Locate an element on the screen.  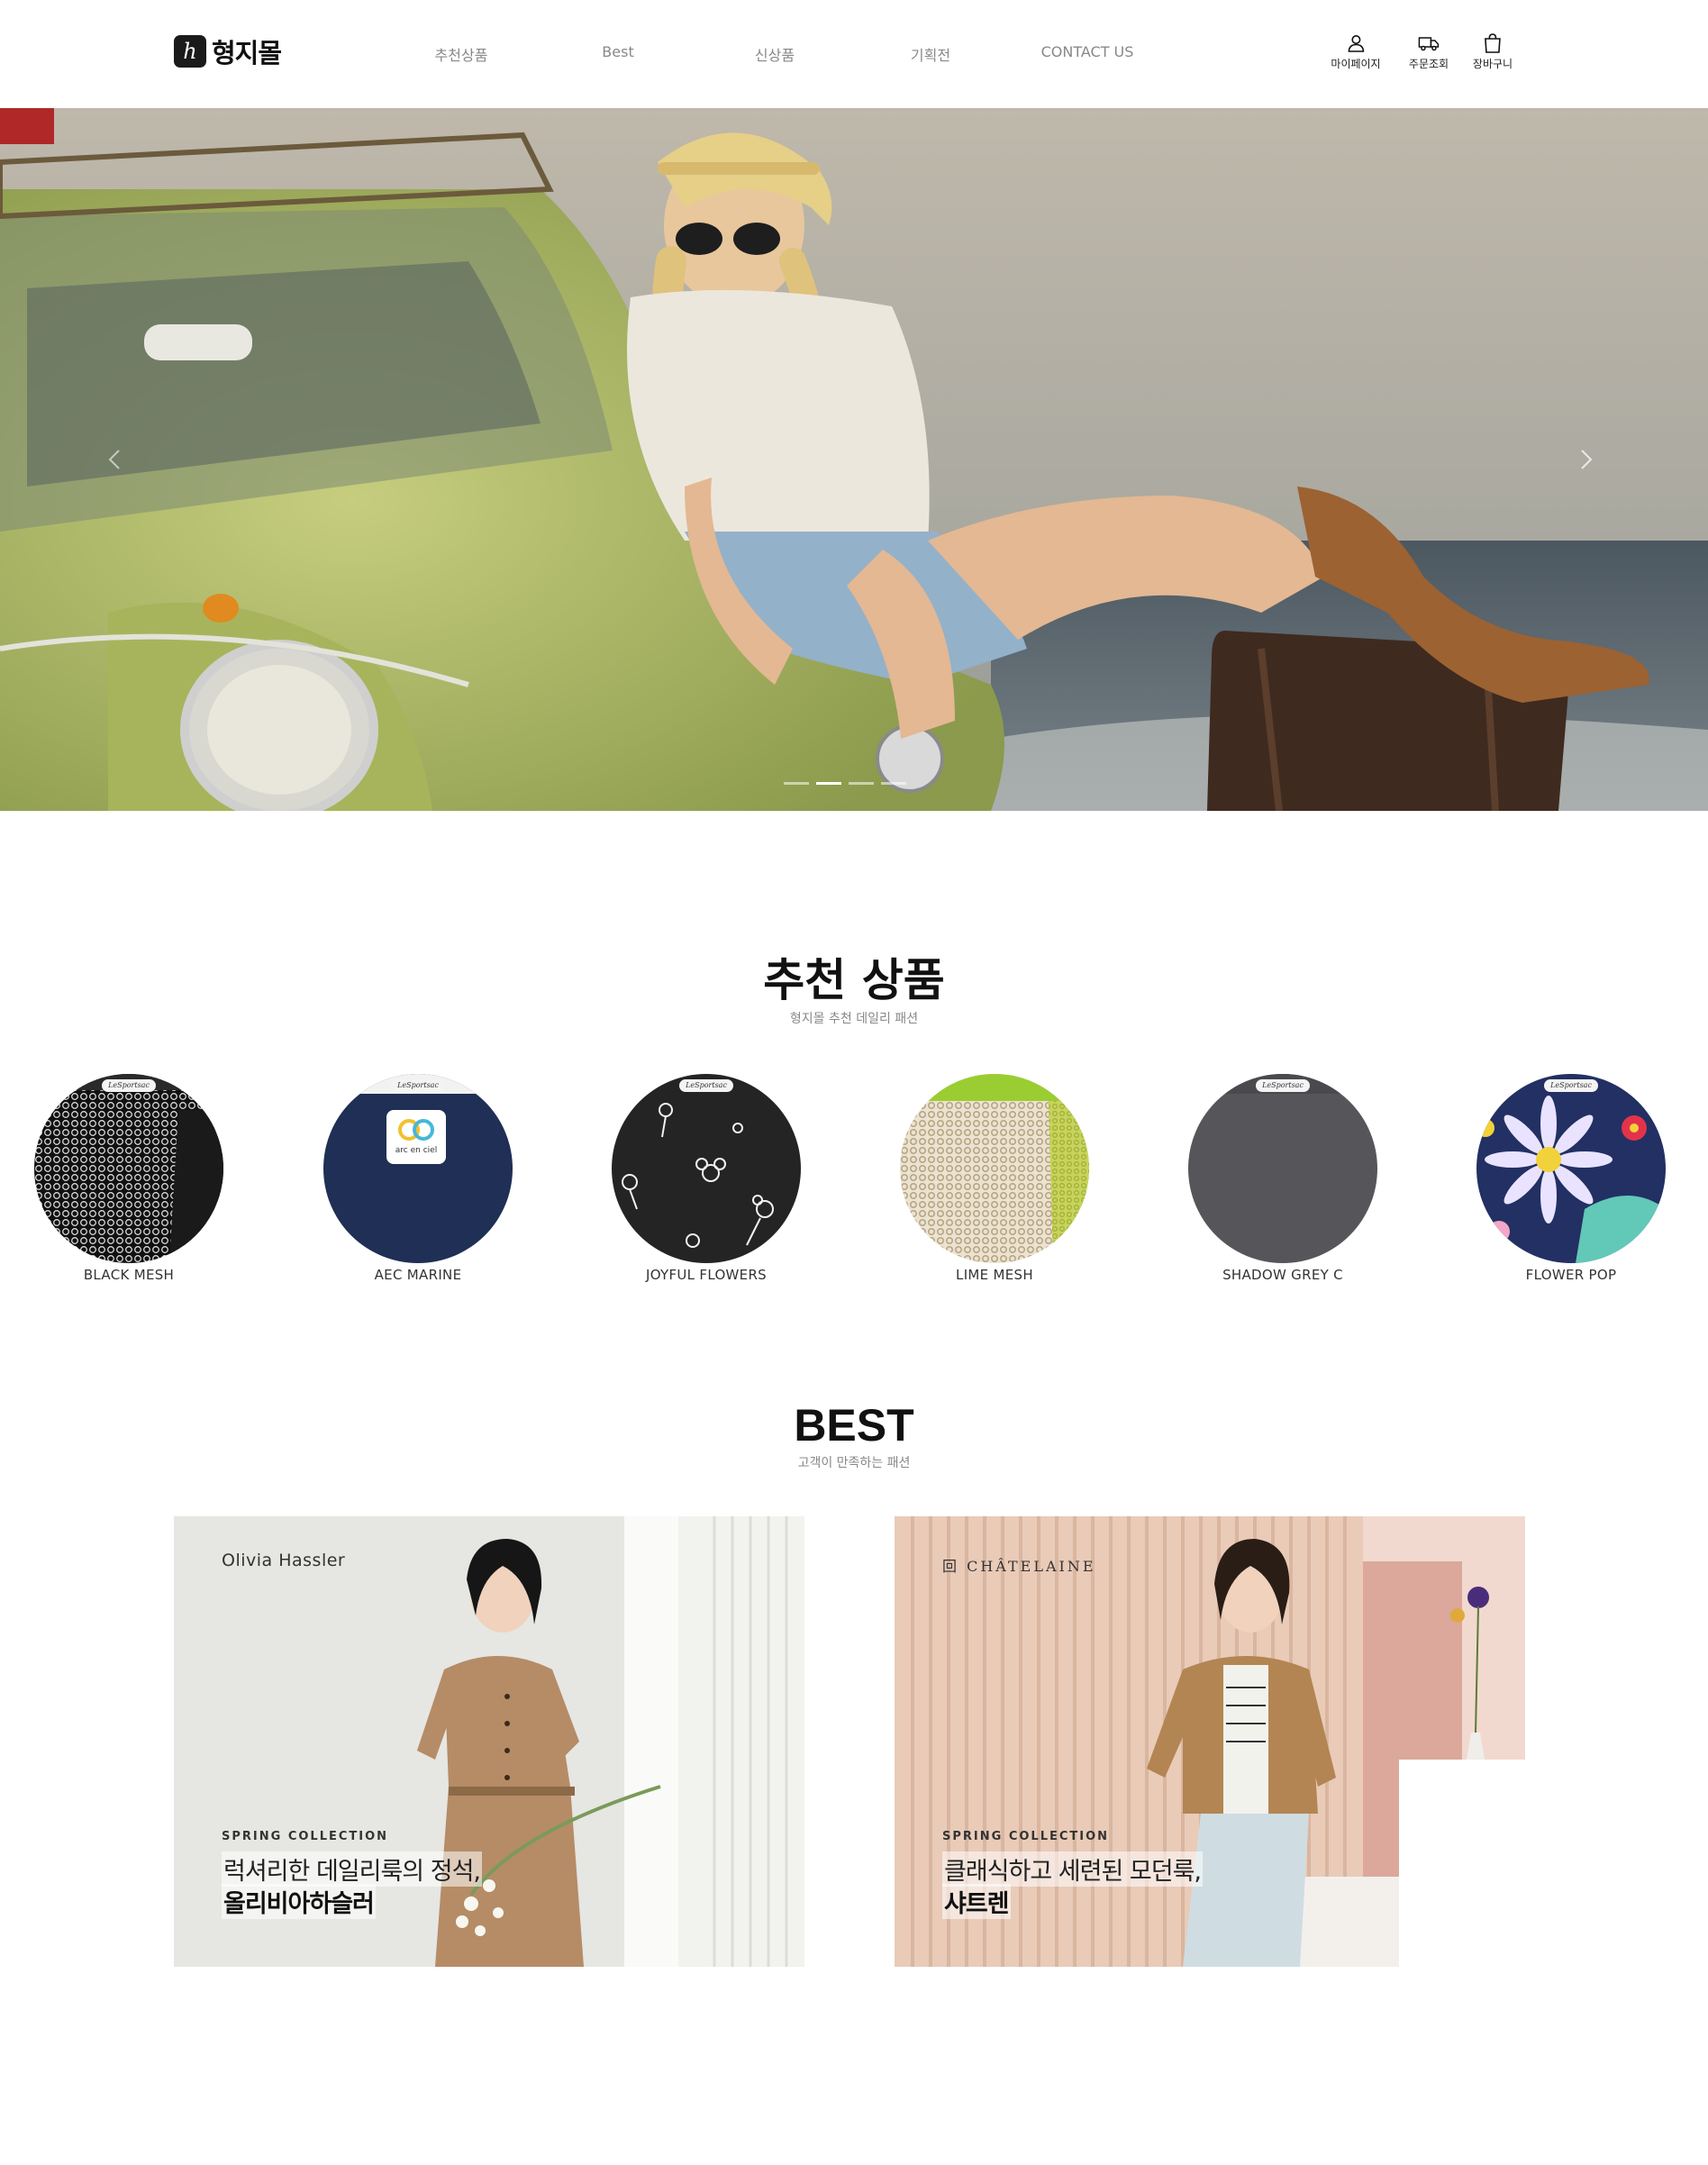
banner-brand: 回 CHÂTELAINE is located at coordinates (1019, 1566).